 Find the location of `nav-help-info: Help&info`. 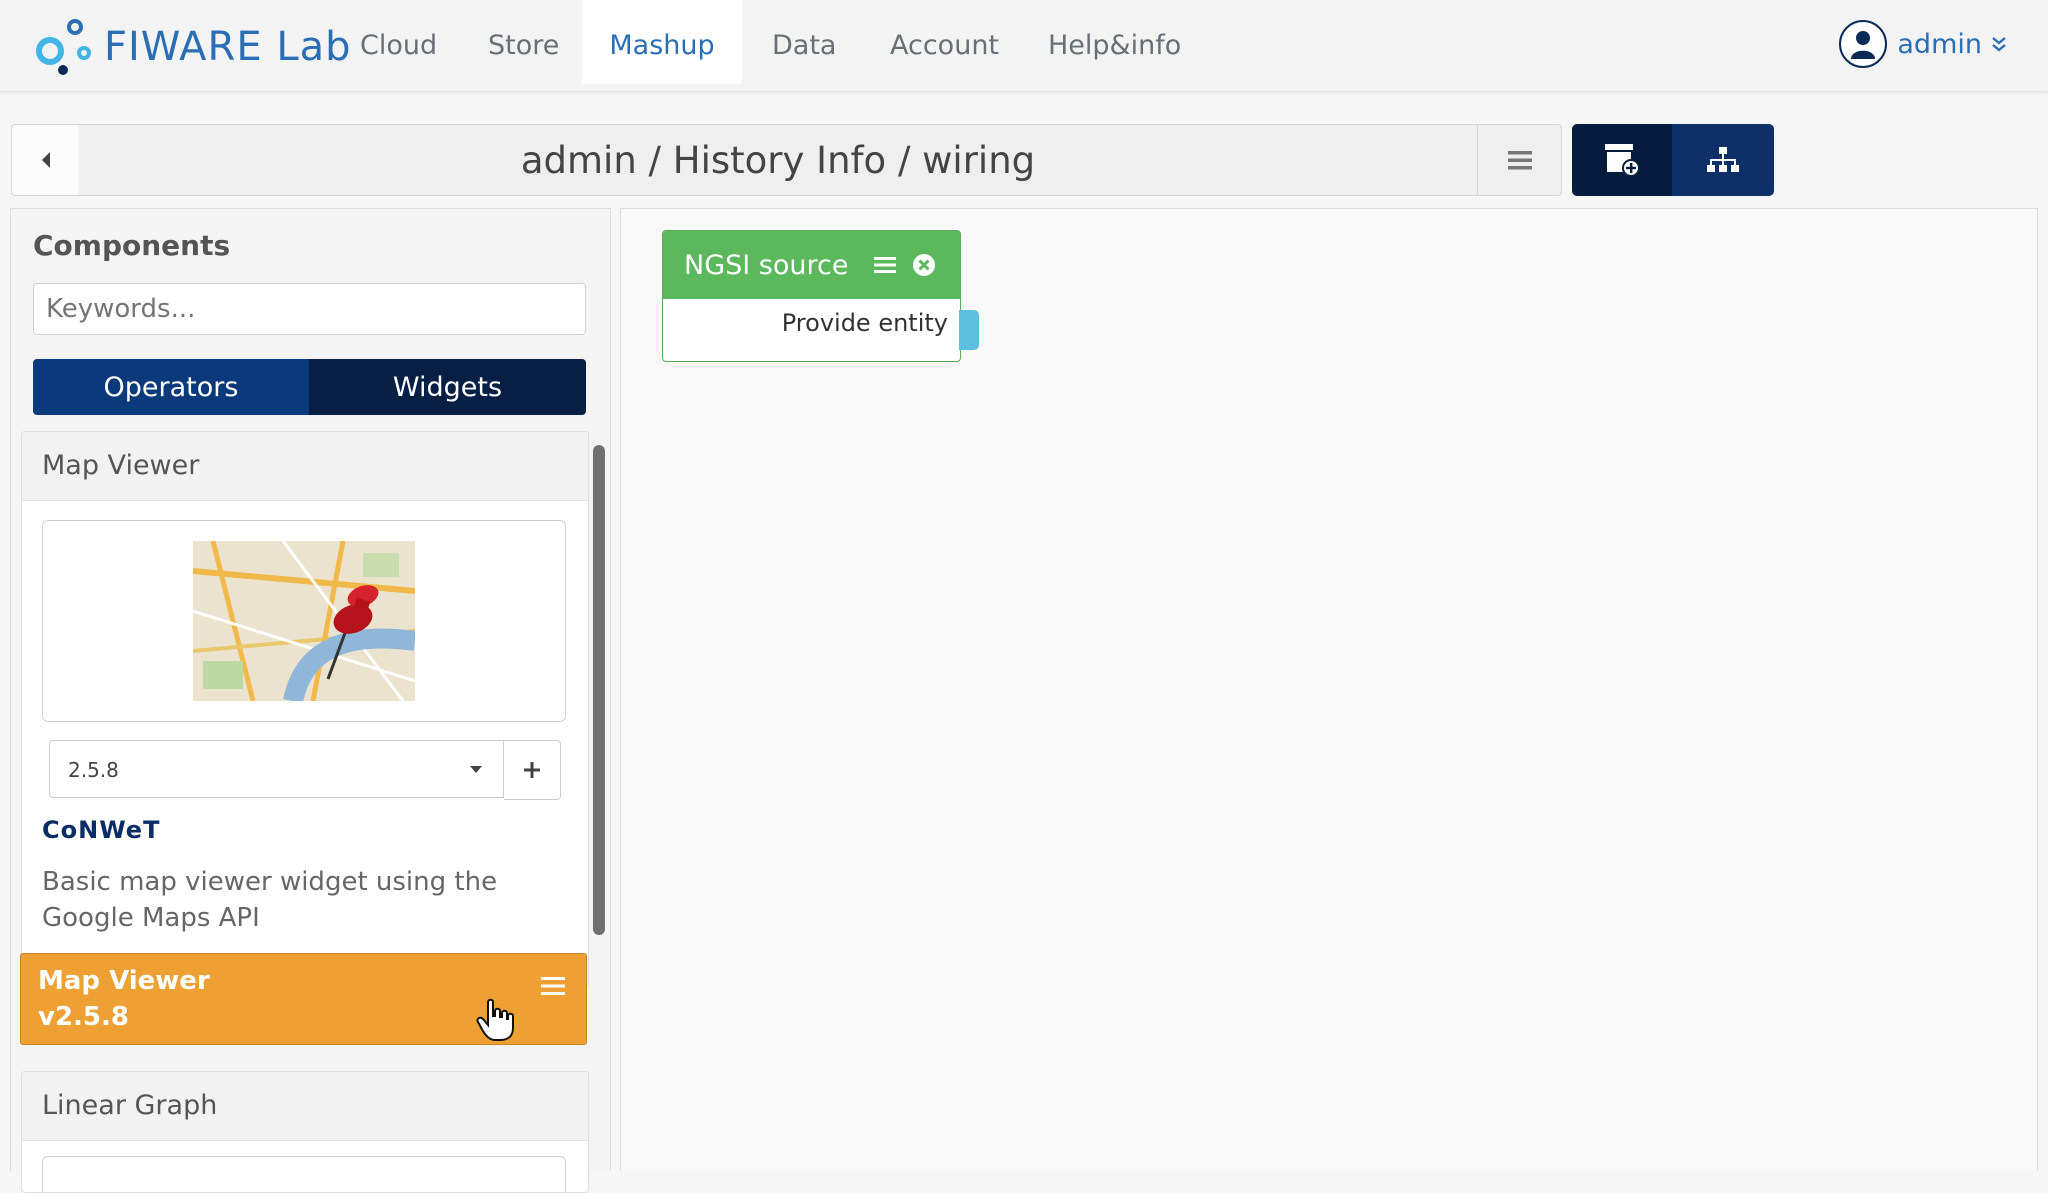

nav-help-info: Help&info is located at coordinates (1114, 42).